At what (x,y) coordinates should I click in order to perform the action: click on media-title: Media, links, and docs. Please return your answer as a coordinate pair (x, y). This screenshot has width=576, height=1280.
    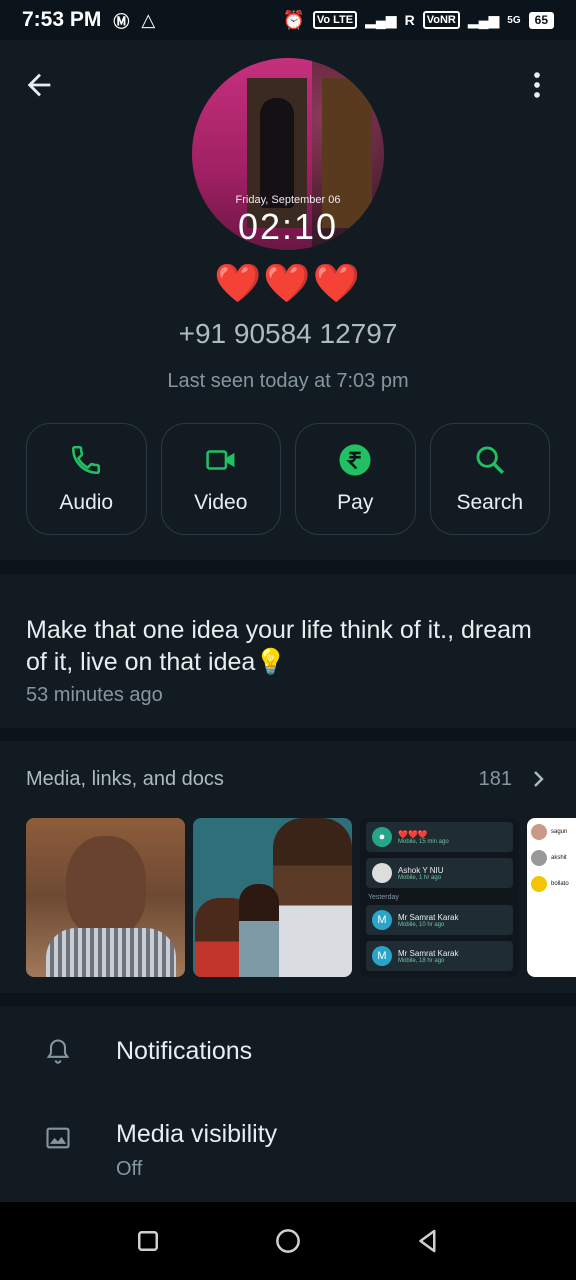
    Looking at the image, I should click on (125, 778).